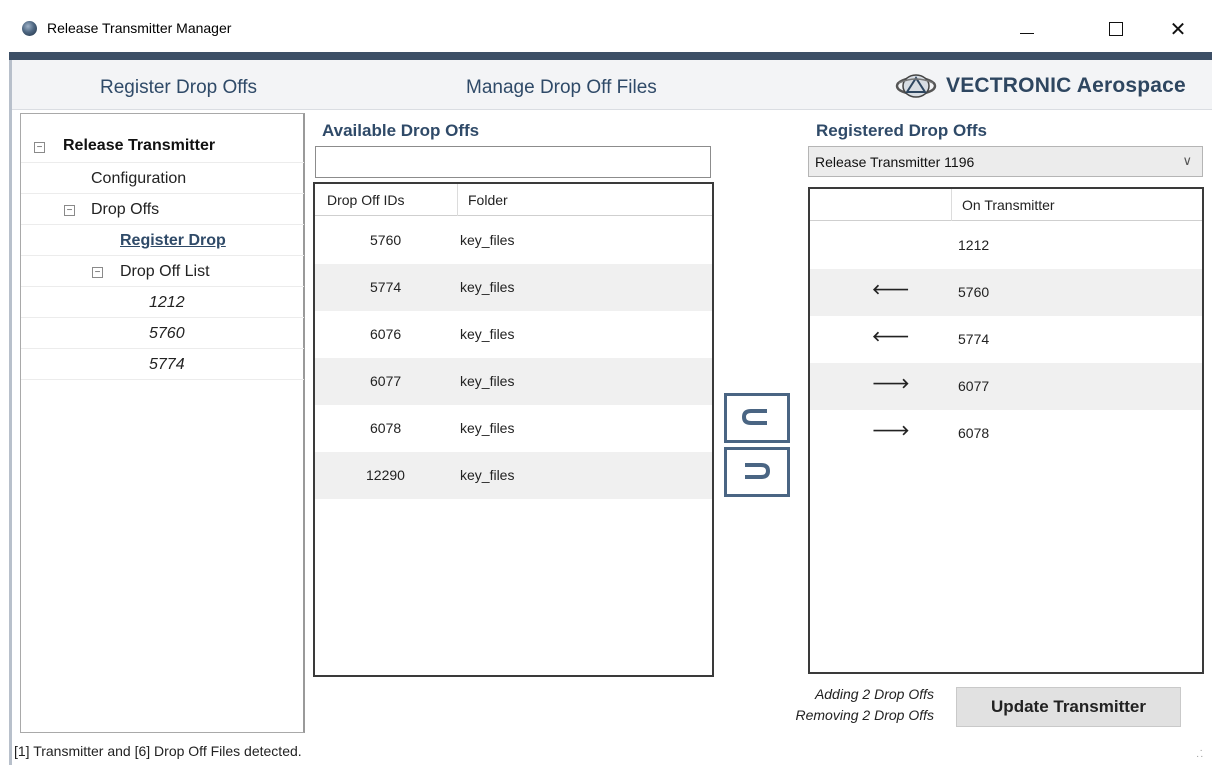  I want to click on brand-name: VECTRONIC Aerospace, so click(1066, 85).